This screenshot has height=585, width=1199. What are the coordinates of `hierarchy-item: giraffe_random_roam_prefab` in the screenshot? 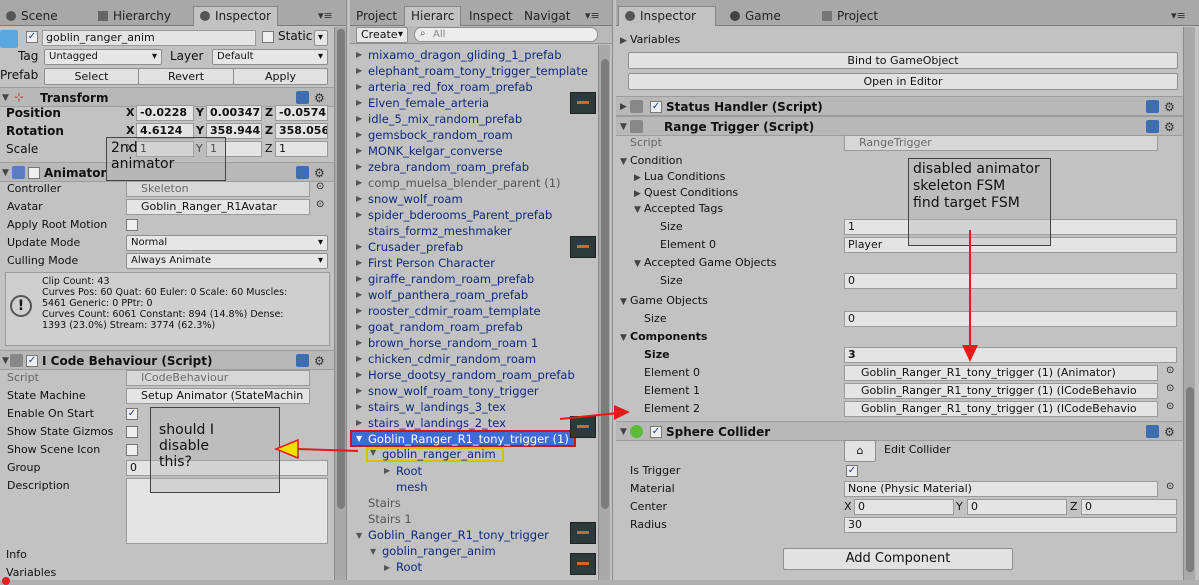 It's located at (451, 279).